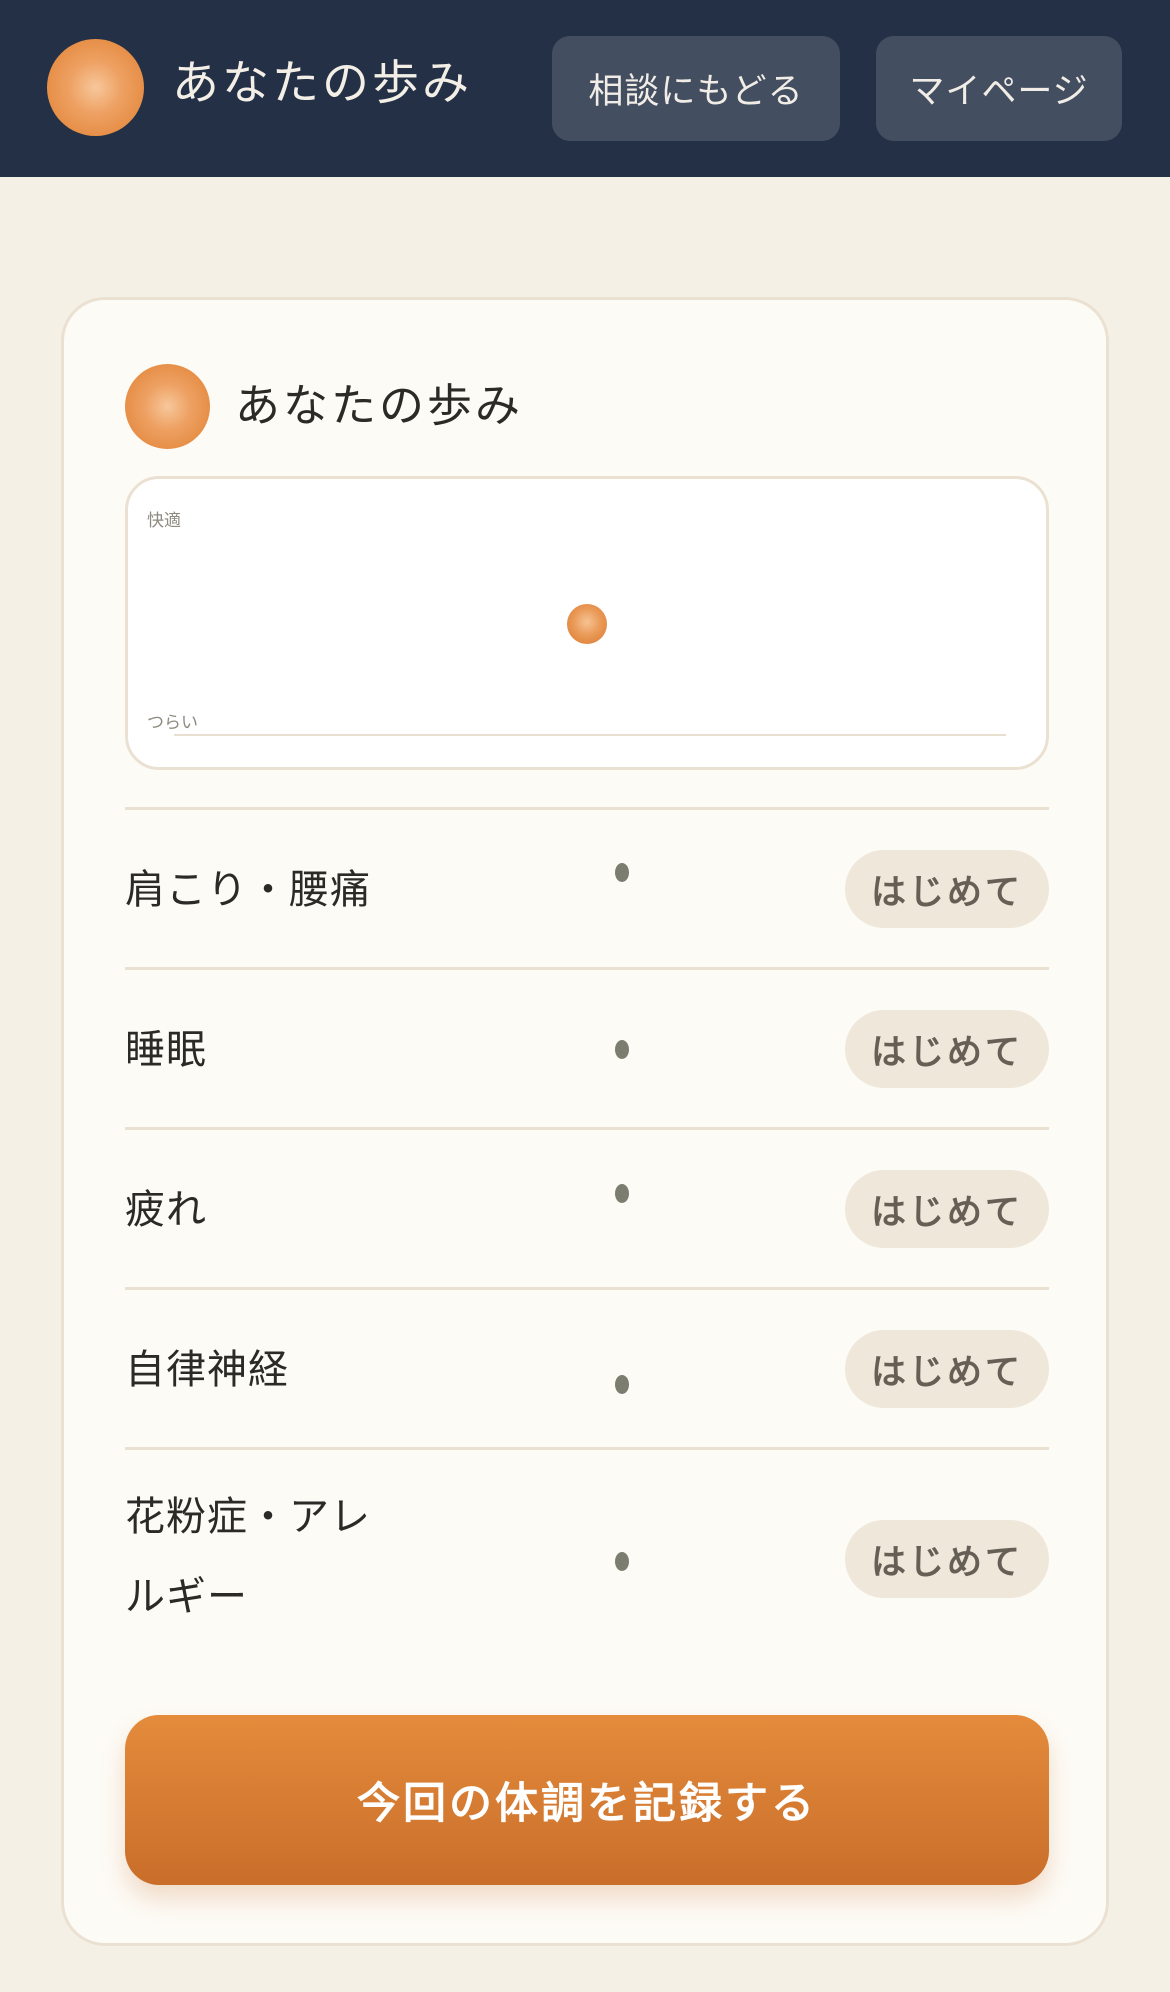  I want to click on symptom-name: 睡眠, so click(166, 1050).